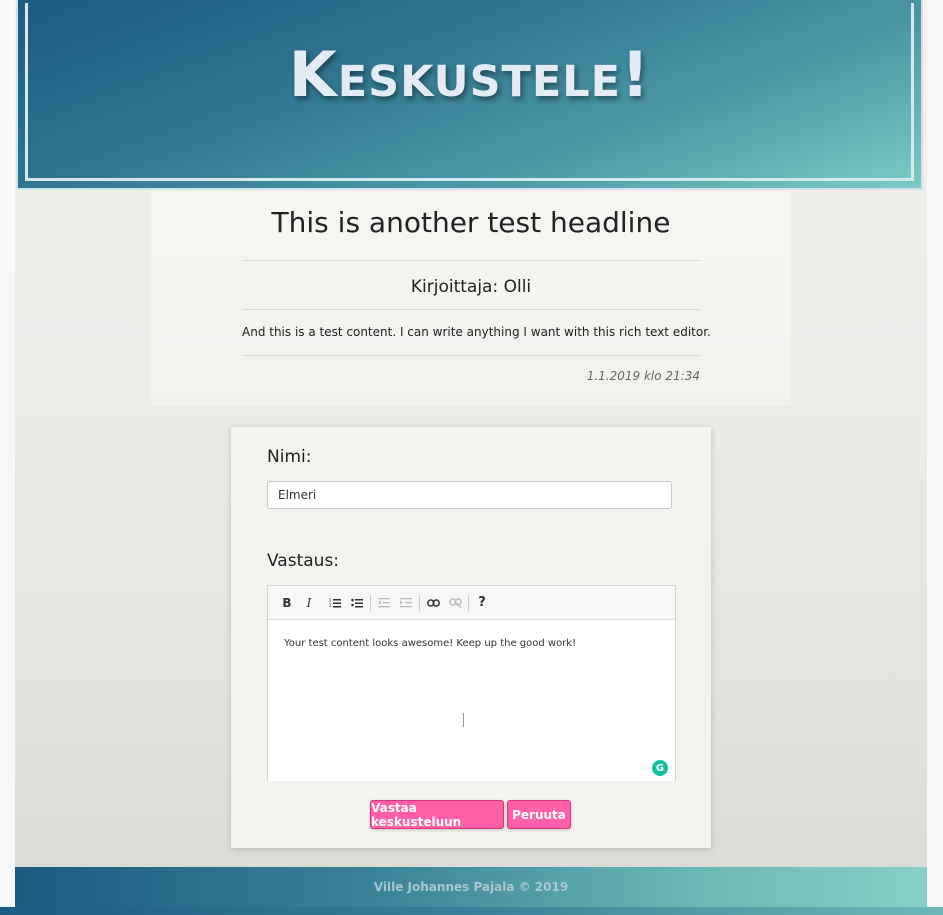 The width and height of the screenshot is (943, 915). Describe the element at coordinates (303, 561) in the screenshot. I see `reply-label: Vastaus:` at that location.